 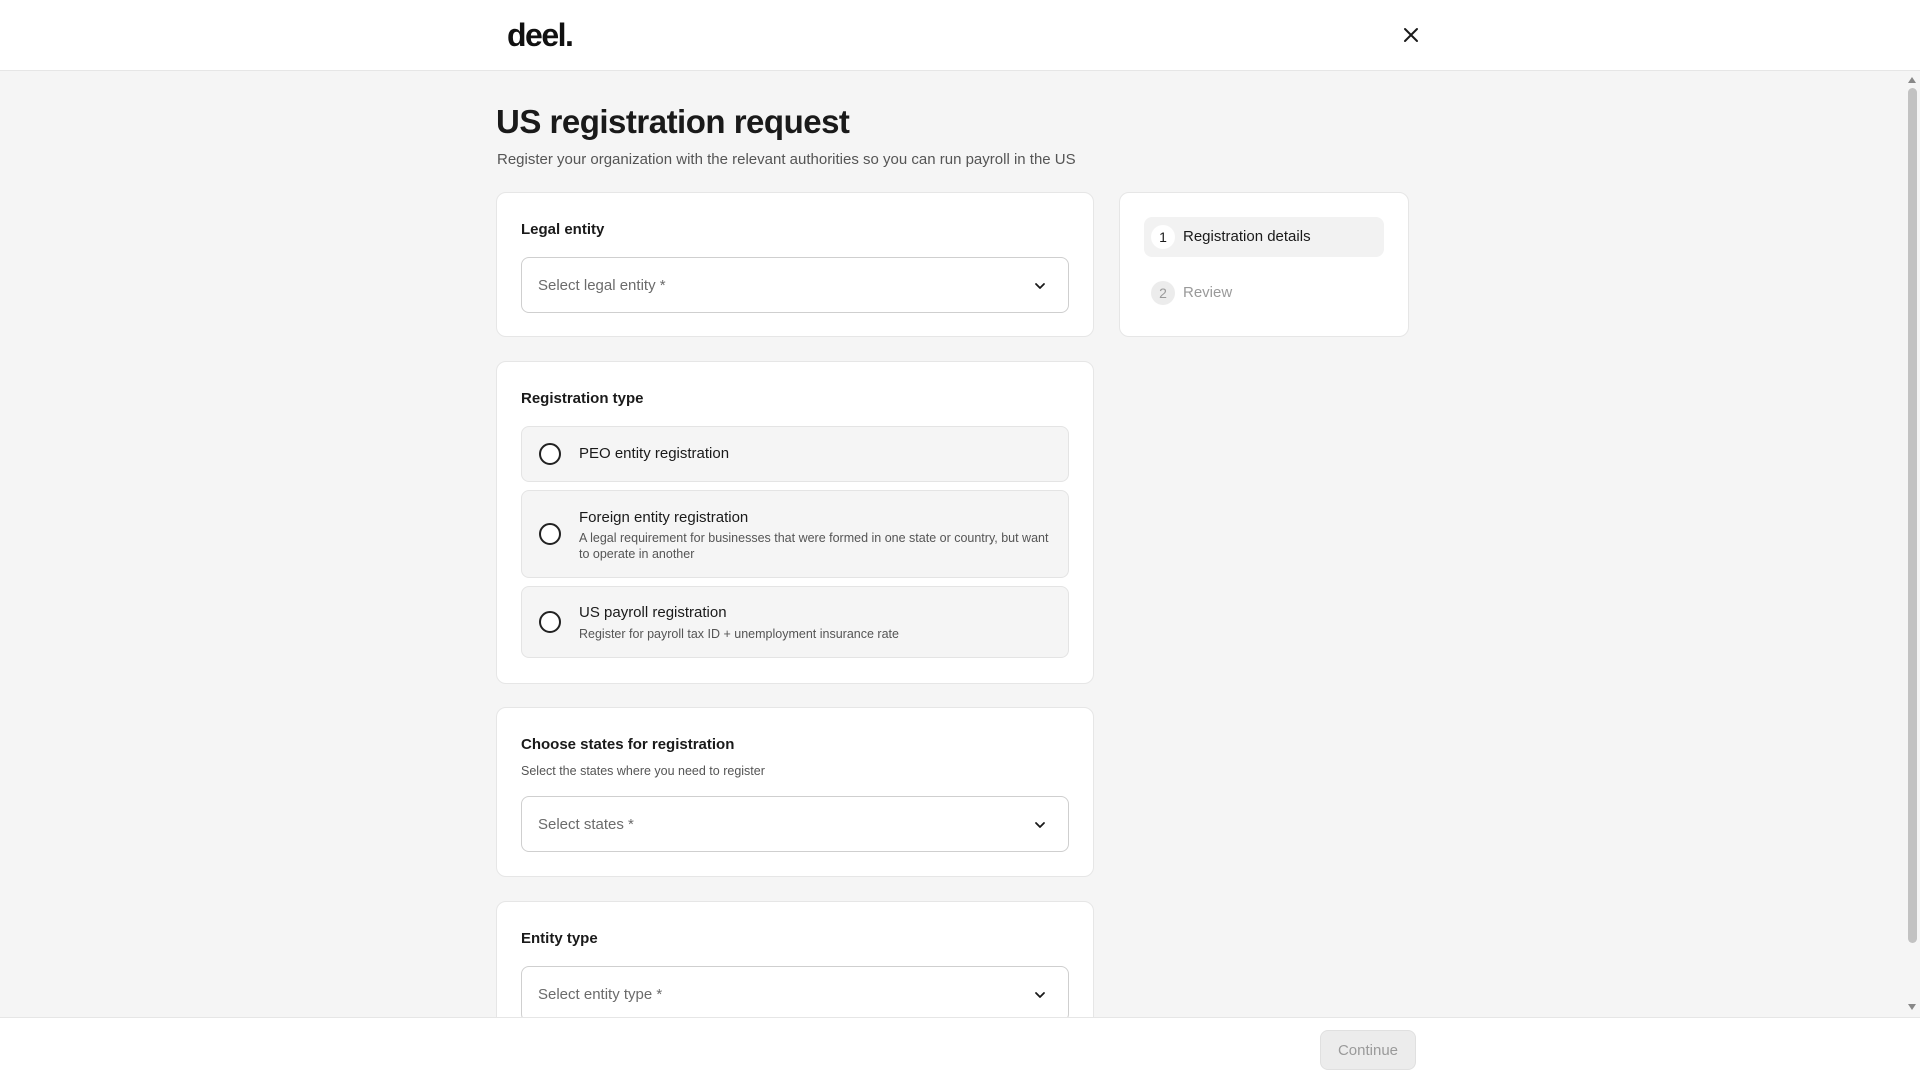 I want to click on entity-type-placeholder: Select entity type *, so click(x=600, y=994).